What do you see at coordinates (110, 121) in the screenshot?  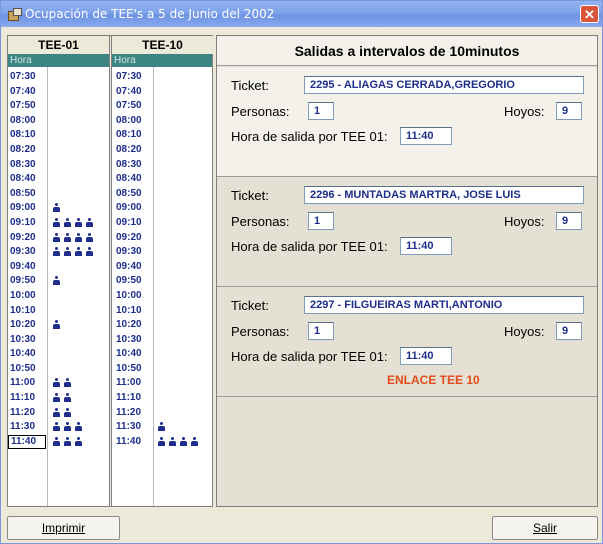 I see `schedule-row: 08:00 08:00` at bounding box center [110, 121].